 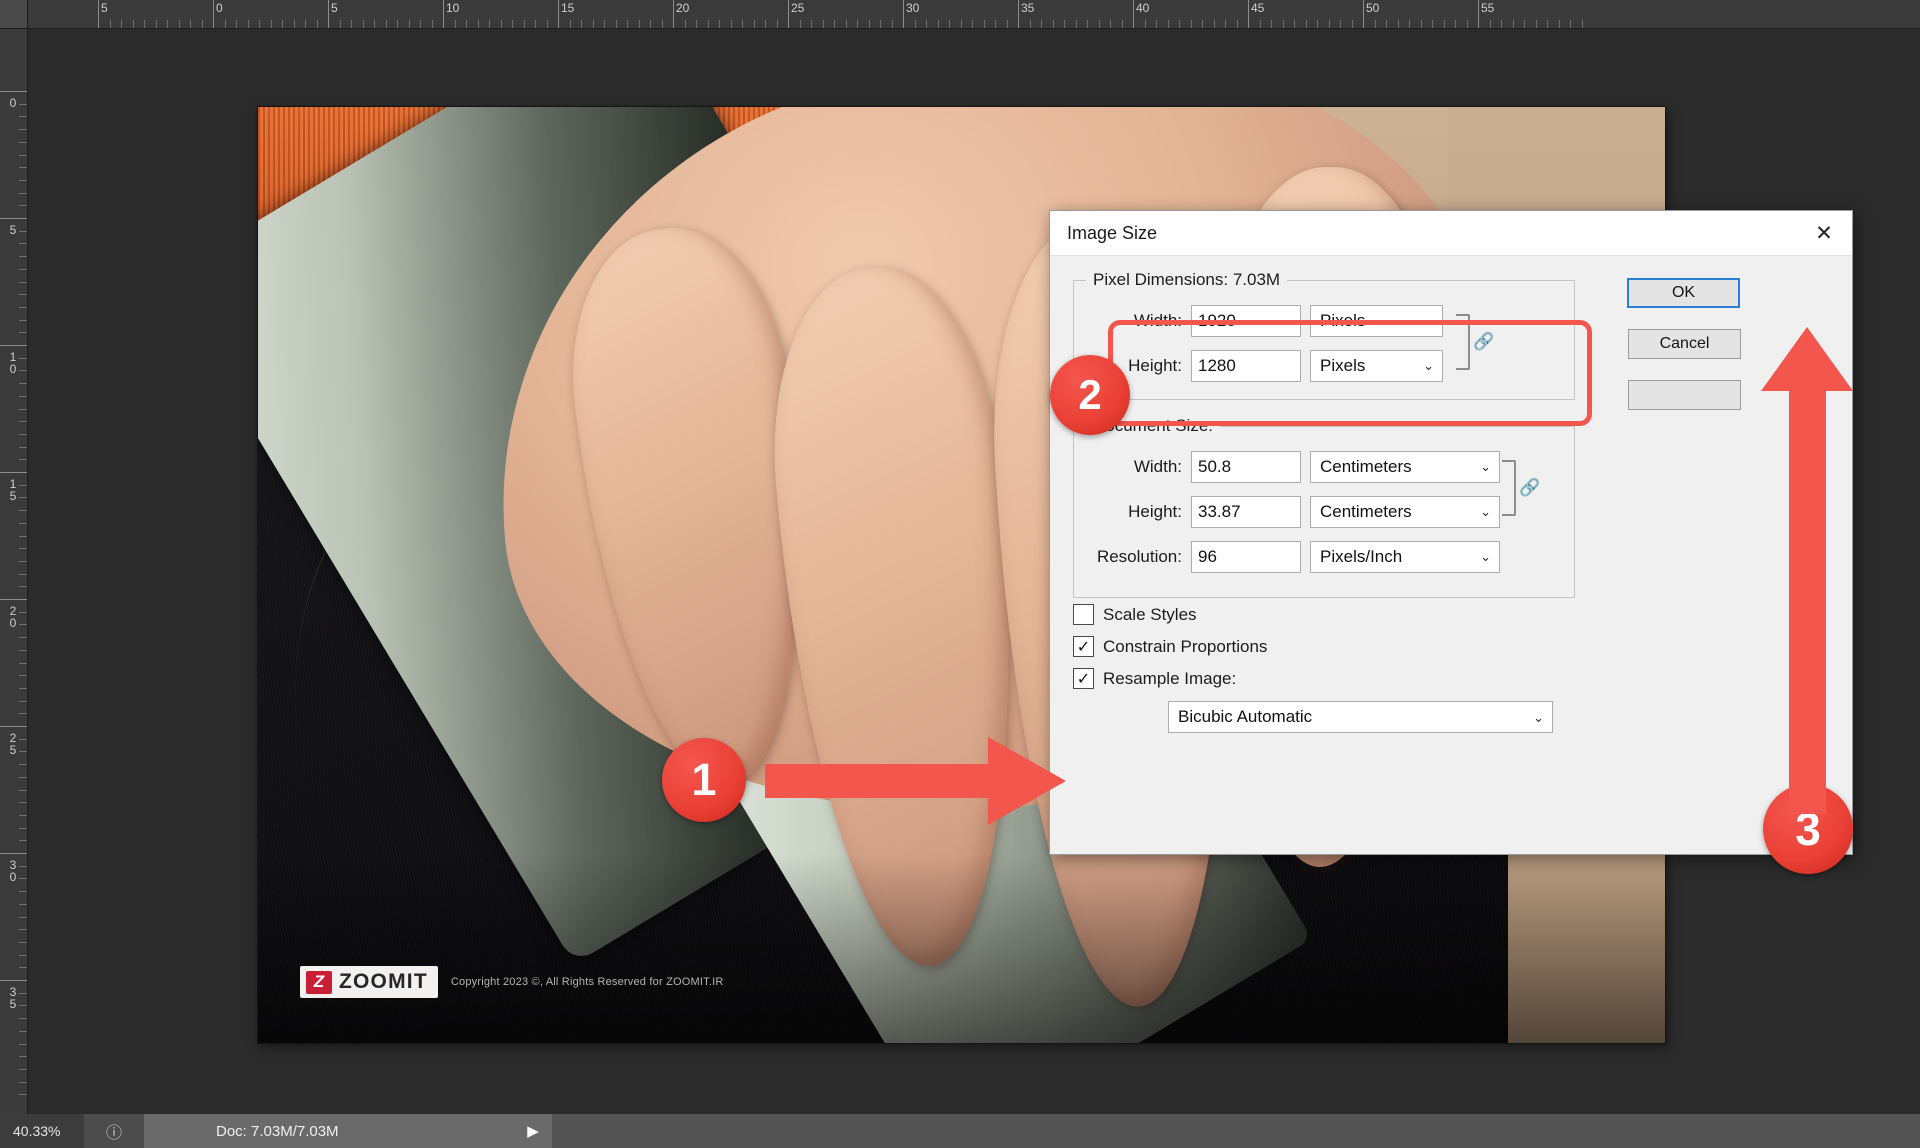 I want to click on doc-height-input: 33.87, so click(x=1246, y=511).